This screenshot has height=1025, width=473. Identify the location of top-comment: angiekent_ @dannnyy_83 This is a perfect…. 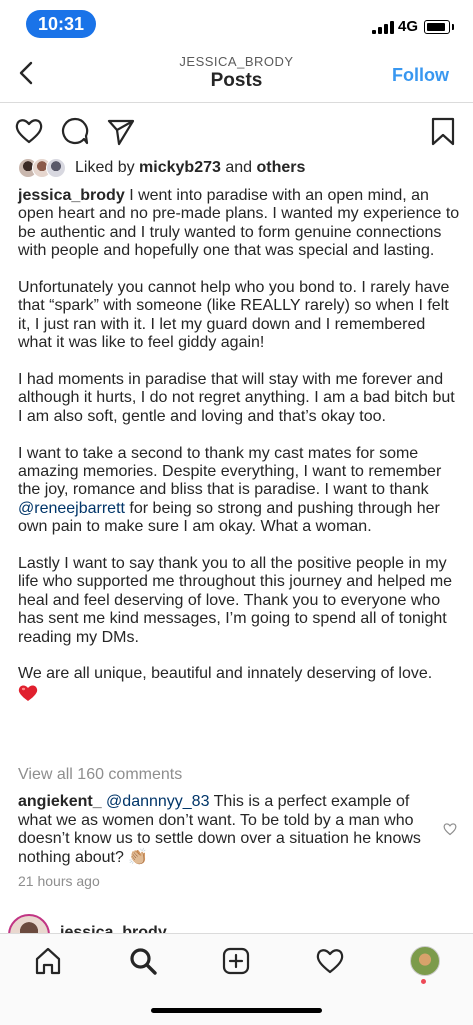
(223, 830).